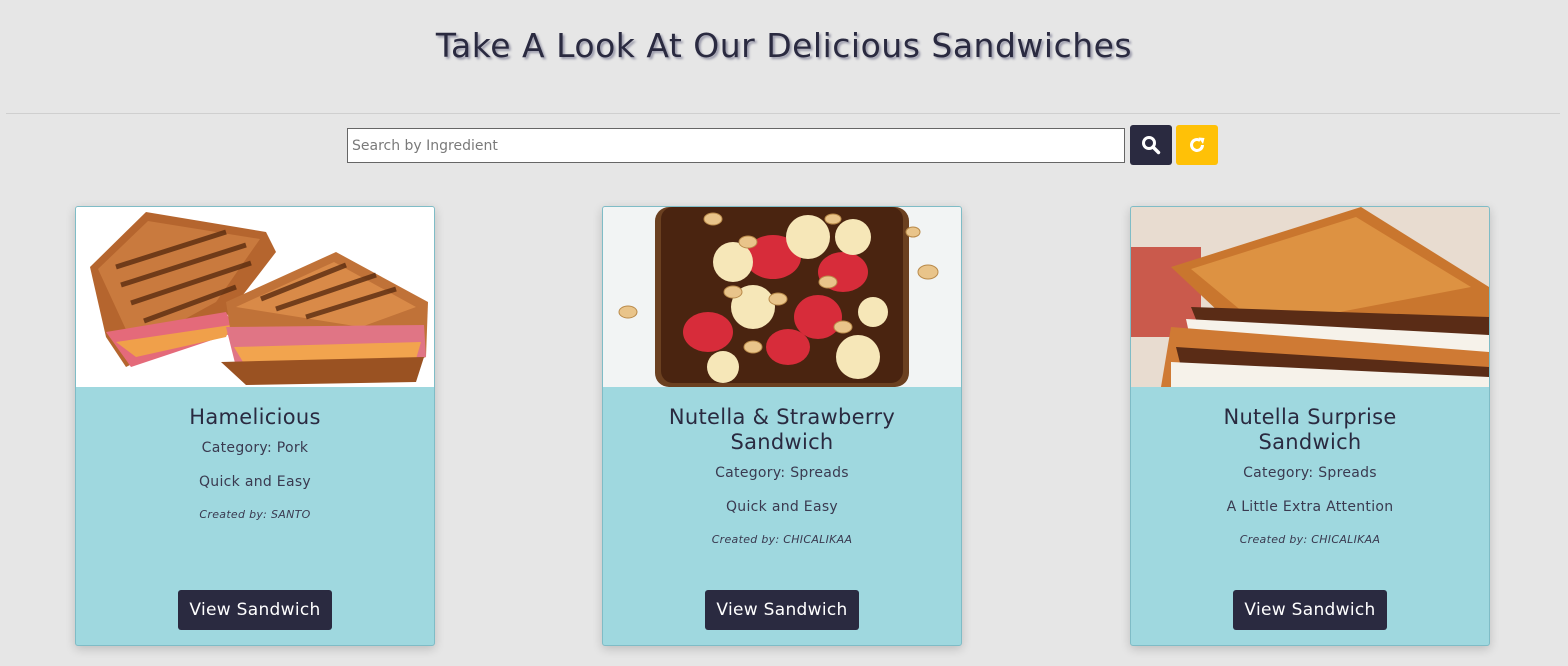 The height and width of the screenshot is (666, 1568). What do you see at coordinates (783, 113) in the screenshot?
I see `divider` at bounding box center [783, 113].